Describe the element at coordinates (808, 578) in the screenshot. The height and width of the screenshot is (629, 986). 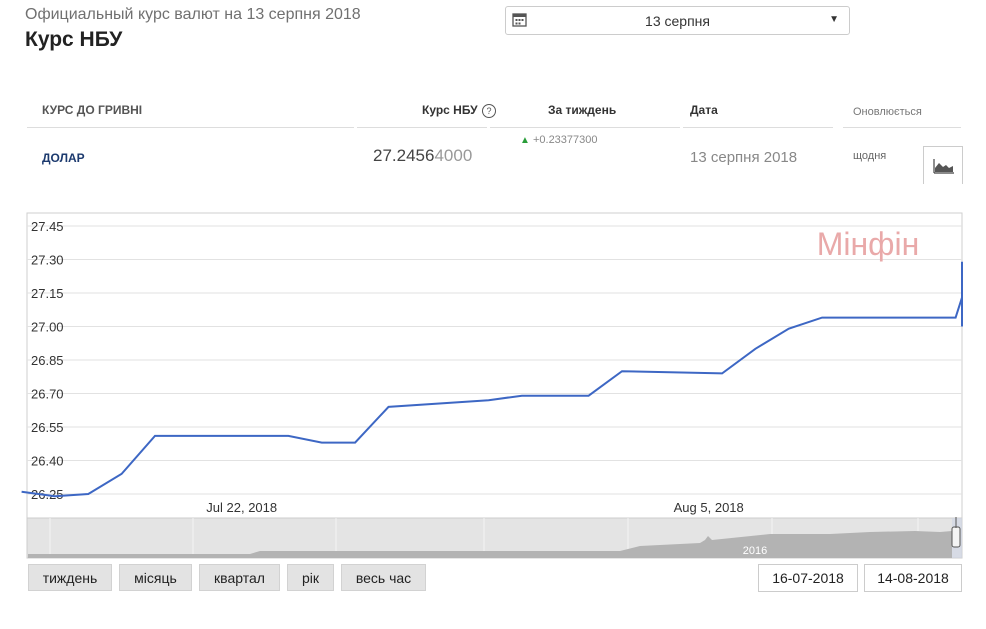
I see `from-date-input: 16-07-2018` at that location.